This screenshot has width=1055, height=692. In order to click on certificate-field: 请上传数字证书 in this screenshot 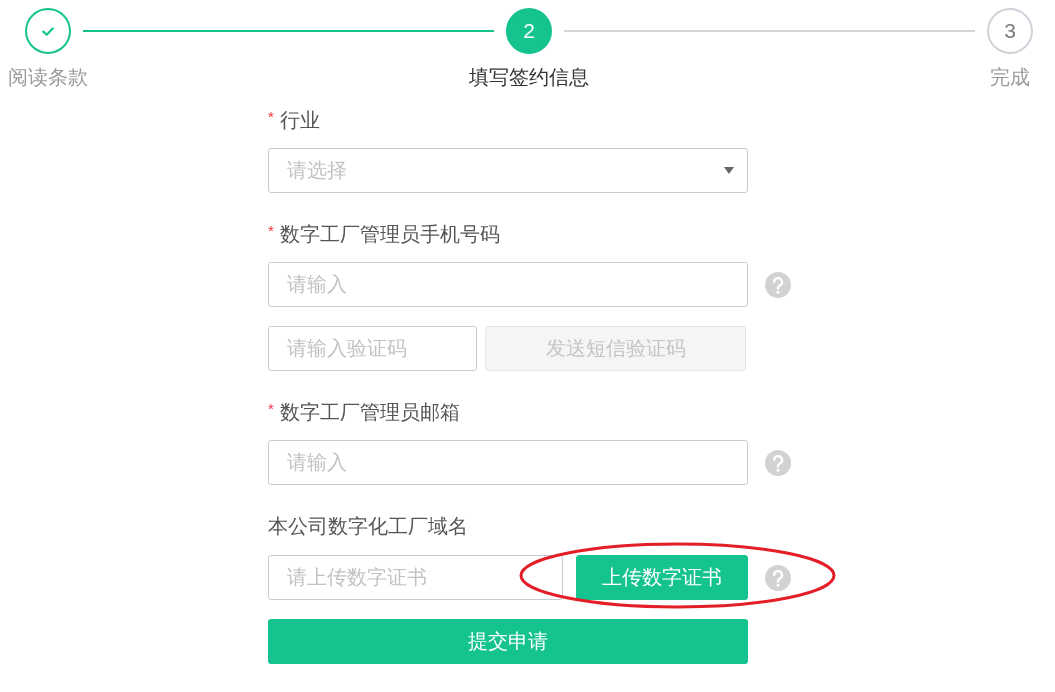, I will do `click(415, 577)`.